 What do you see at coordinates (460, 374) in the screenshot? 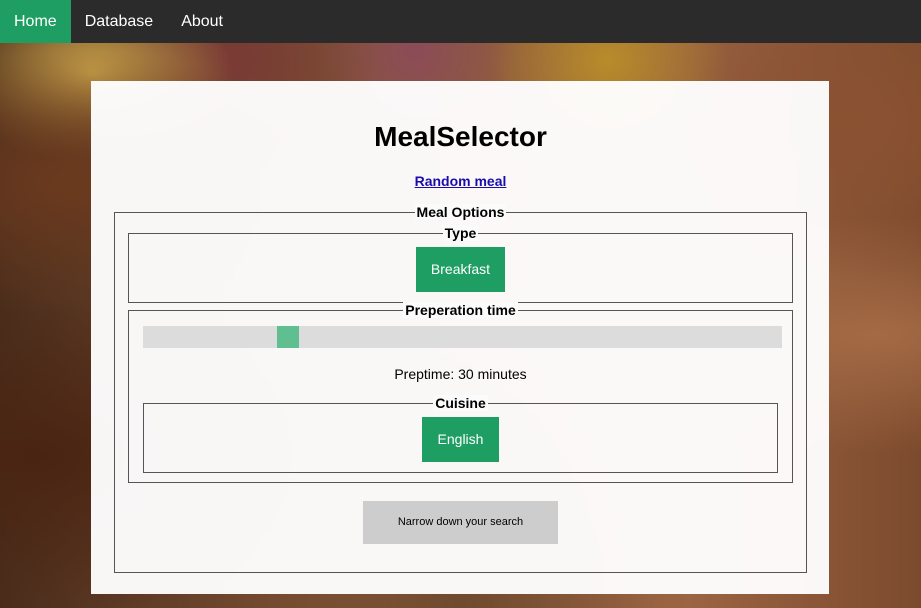
I see `preptime-label: Preptime: 30 minutes` at bounding box center [460, 374].